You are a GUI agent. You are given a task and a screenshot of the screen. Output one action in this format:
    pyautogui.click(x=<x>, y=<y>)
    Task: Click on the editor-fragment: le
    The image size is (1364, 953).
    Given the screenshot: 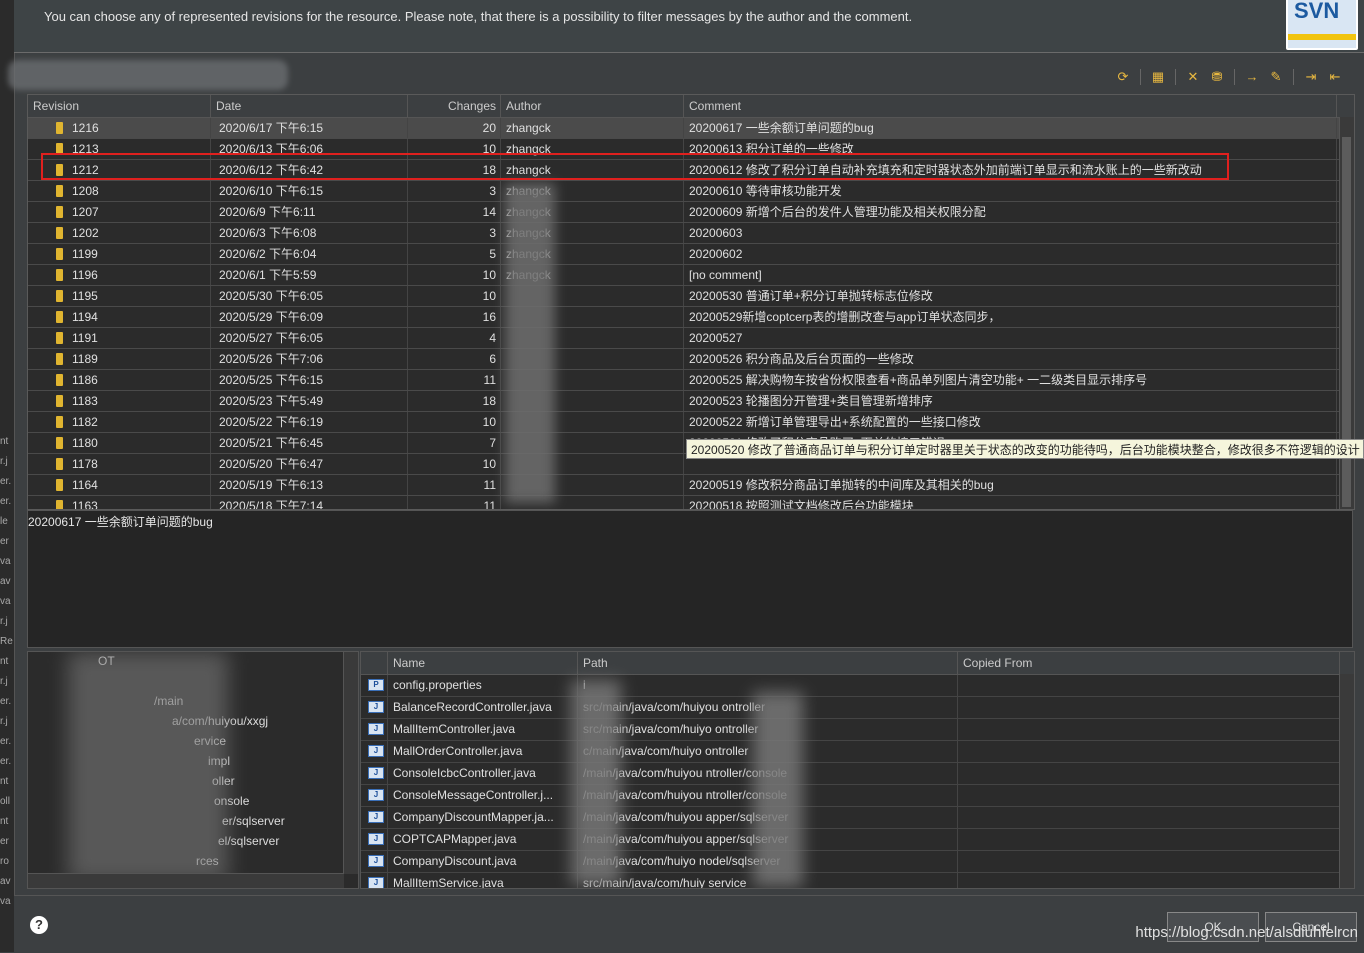 What is the action you would take?
    pyautogui.click(x=4, y=521)
    